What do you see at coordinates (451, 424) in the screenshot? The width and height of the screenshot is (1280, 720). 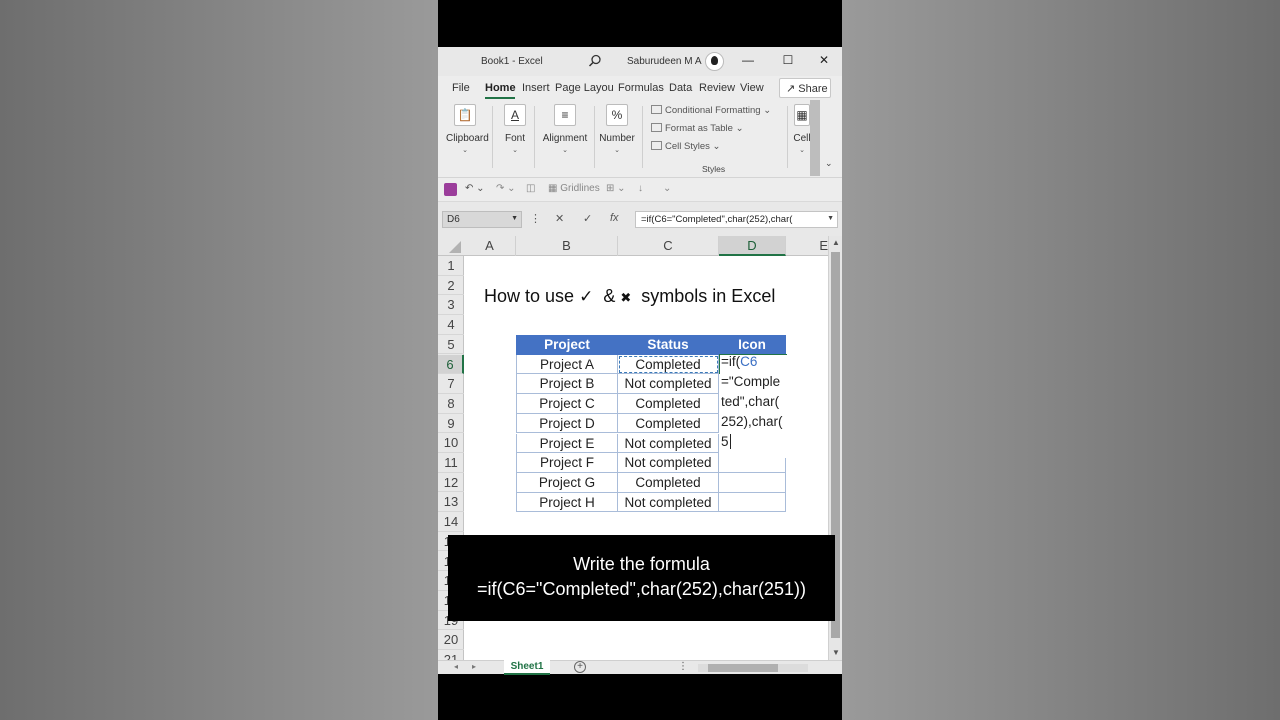 I see `row-header-9: 9` at bounding box center [451, 424].